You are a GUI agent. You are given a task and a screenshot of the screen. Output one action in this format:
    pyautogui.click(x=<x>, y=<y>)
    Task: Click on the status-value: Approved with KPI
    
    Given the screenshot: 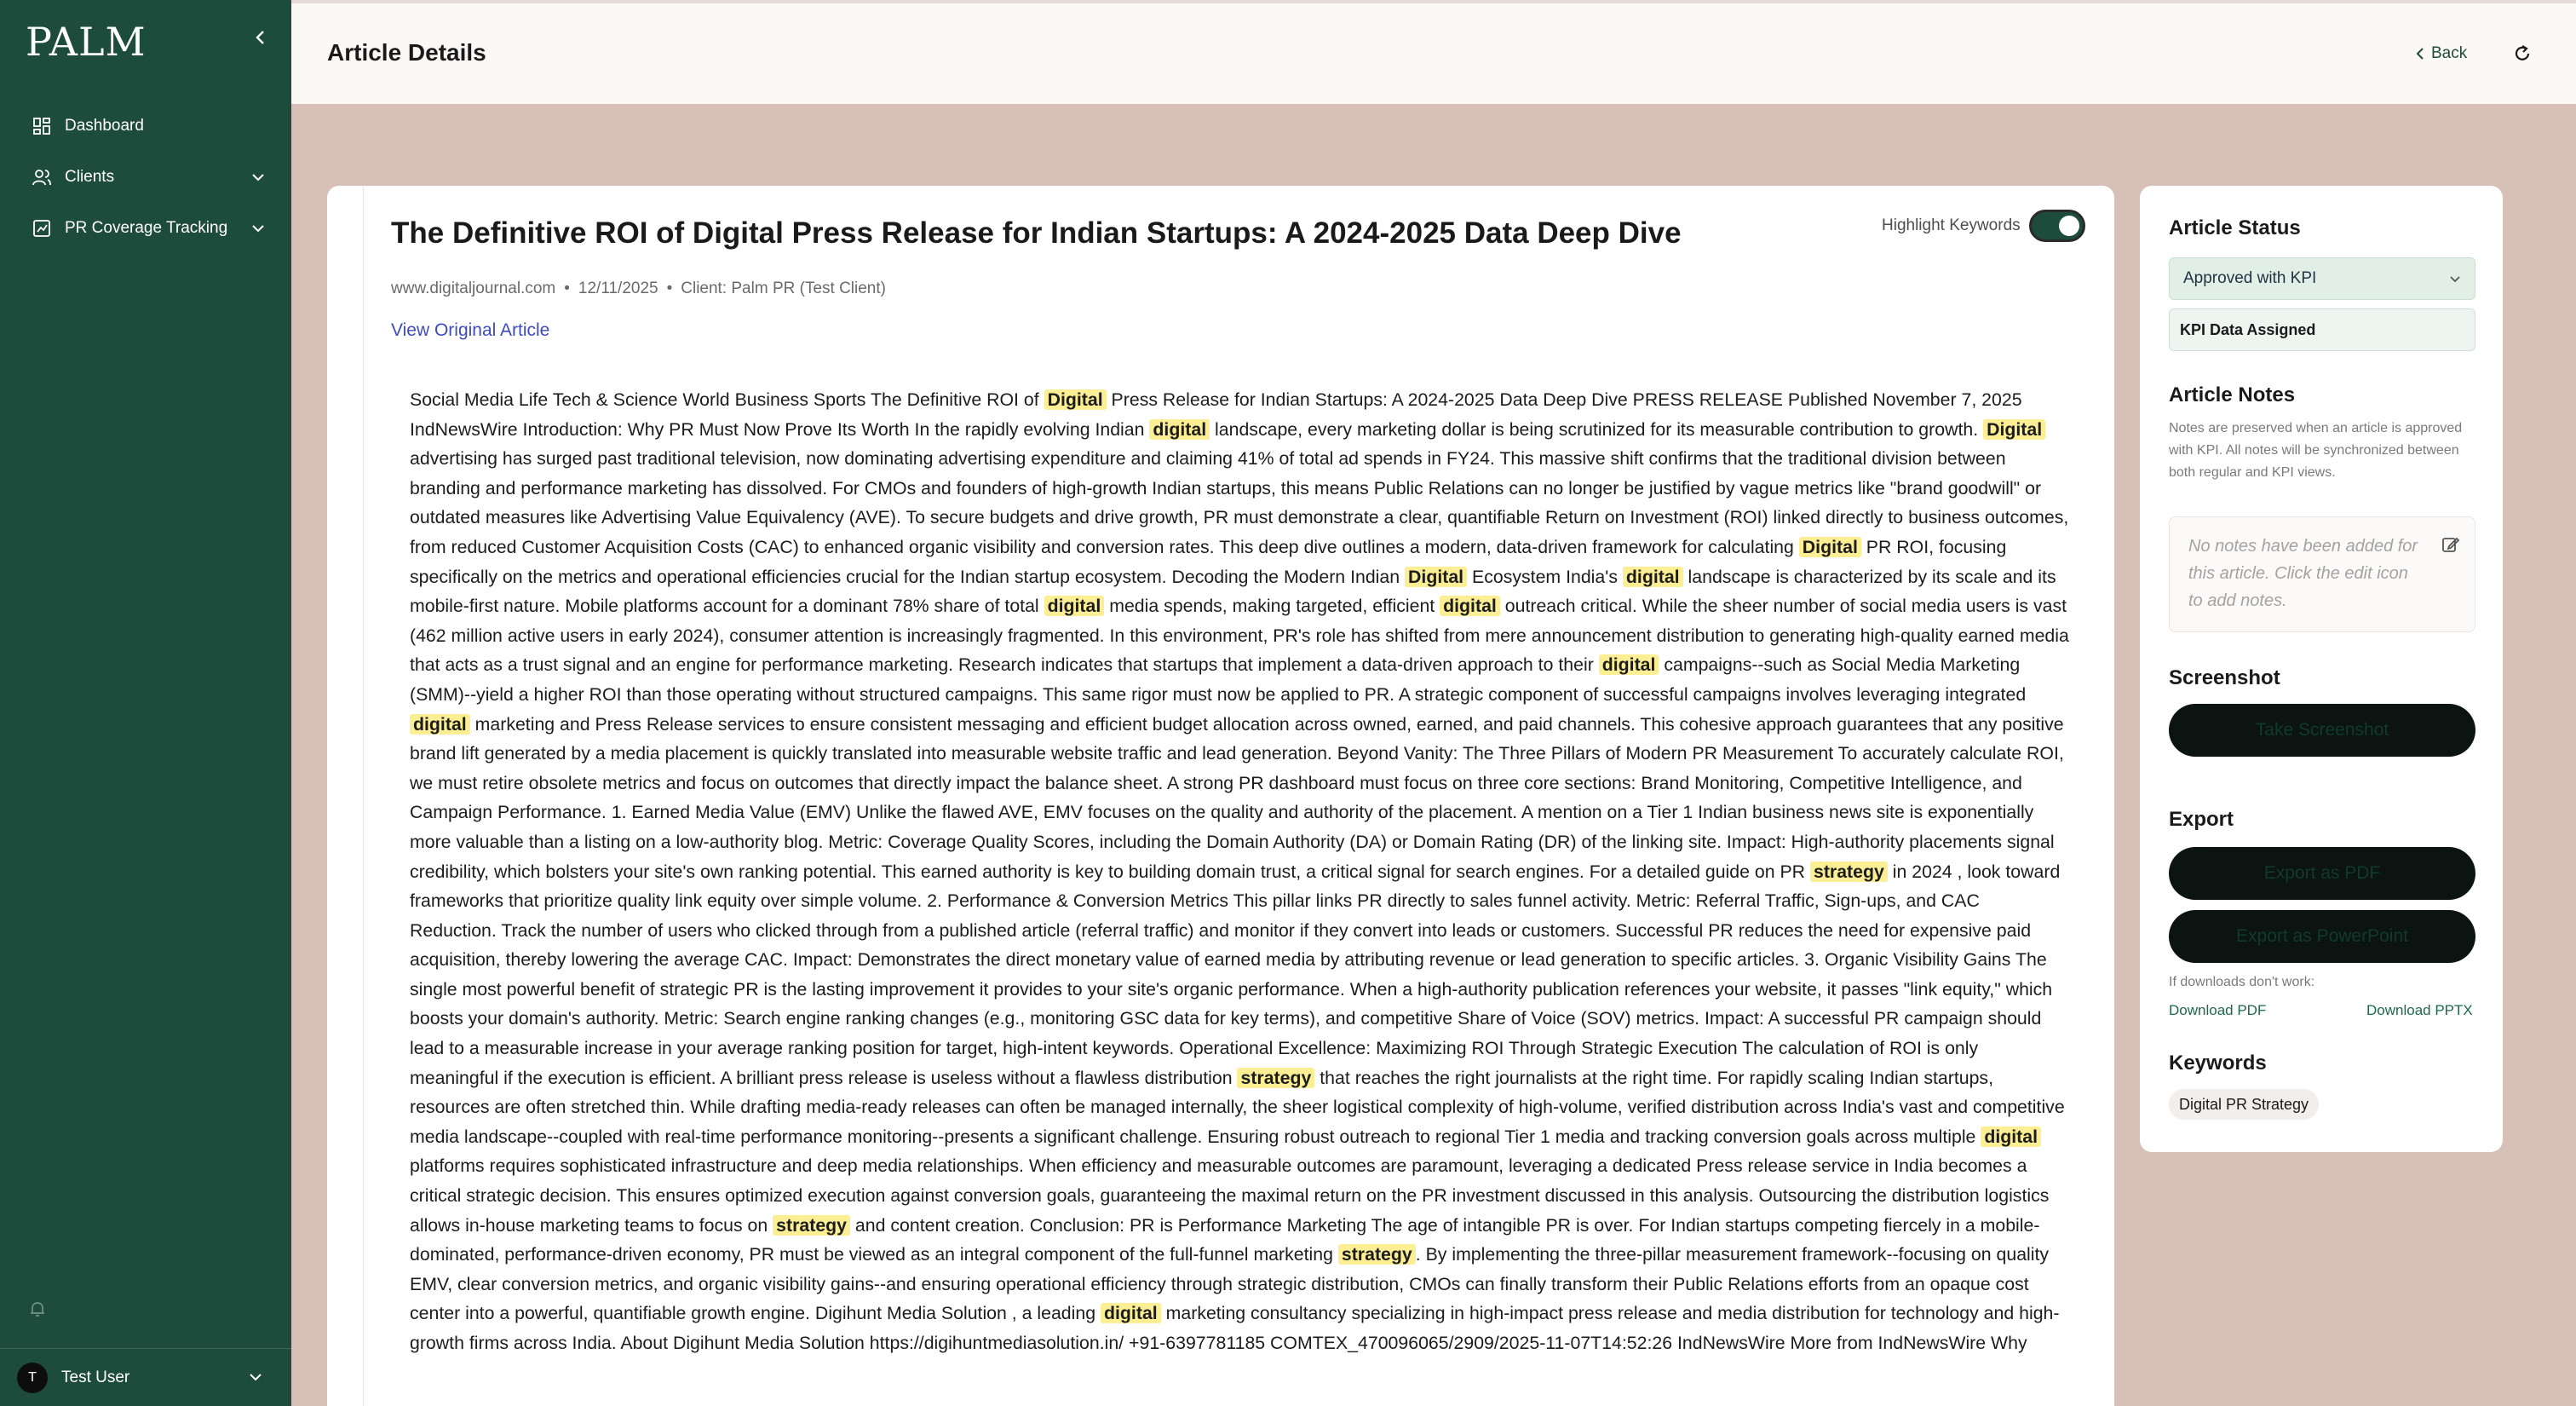 What is the action you would take?
    pyautogui.click(x=2250, y=278)
    